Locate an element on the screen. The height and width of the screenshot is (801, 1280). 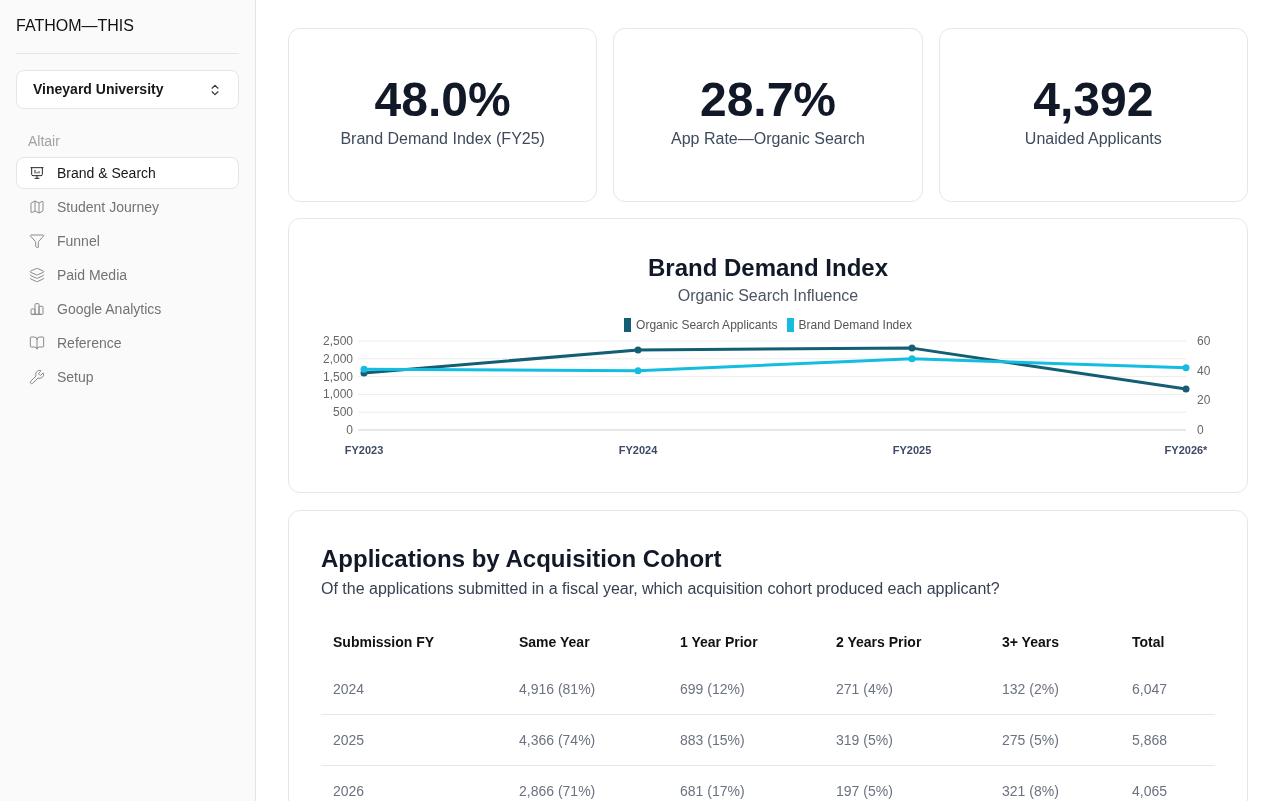
table-cell: 271 (4%) is located at coordinates (907, 689).